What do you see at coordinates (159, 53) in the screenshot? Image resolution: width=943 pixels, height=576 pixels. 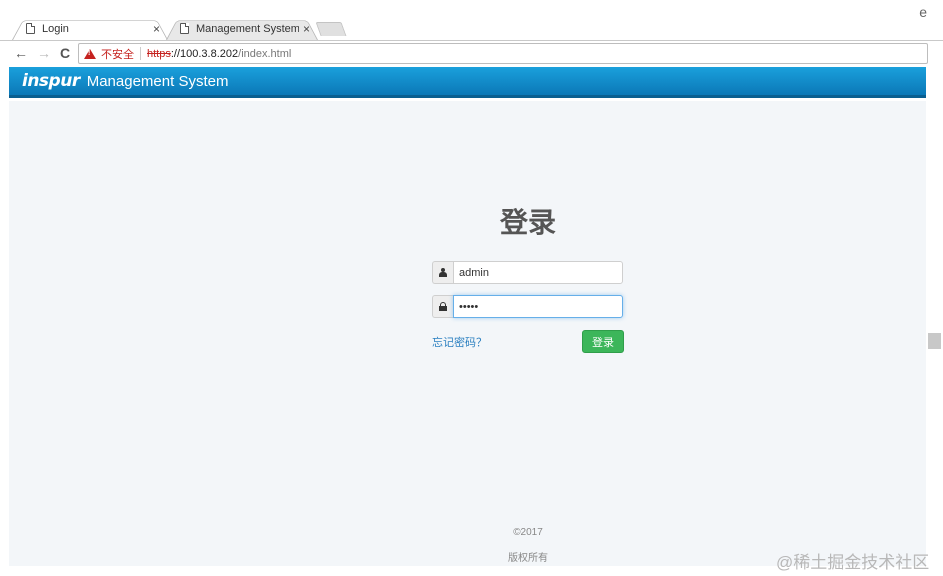 I see `url-scheme: https` at bounding box center [159, 53].